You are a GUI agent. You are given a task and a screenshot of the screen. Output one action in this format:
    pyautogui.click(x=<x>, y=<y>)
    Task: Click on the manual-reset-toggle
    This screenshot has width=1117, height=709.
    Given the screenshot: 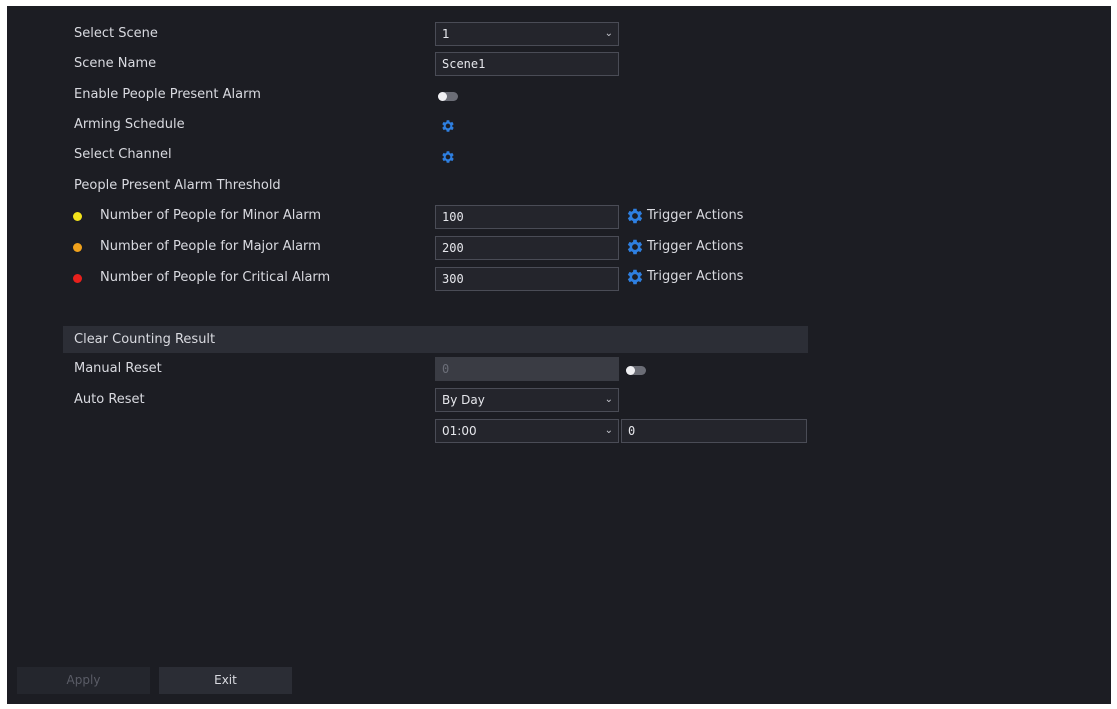 What is the action you would take?
    pyautogui.click(x=636, y=370)
    